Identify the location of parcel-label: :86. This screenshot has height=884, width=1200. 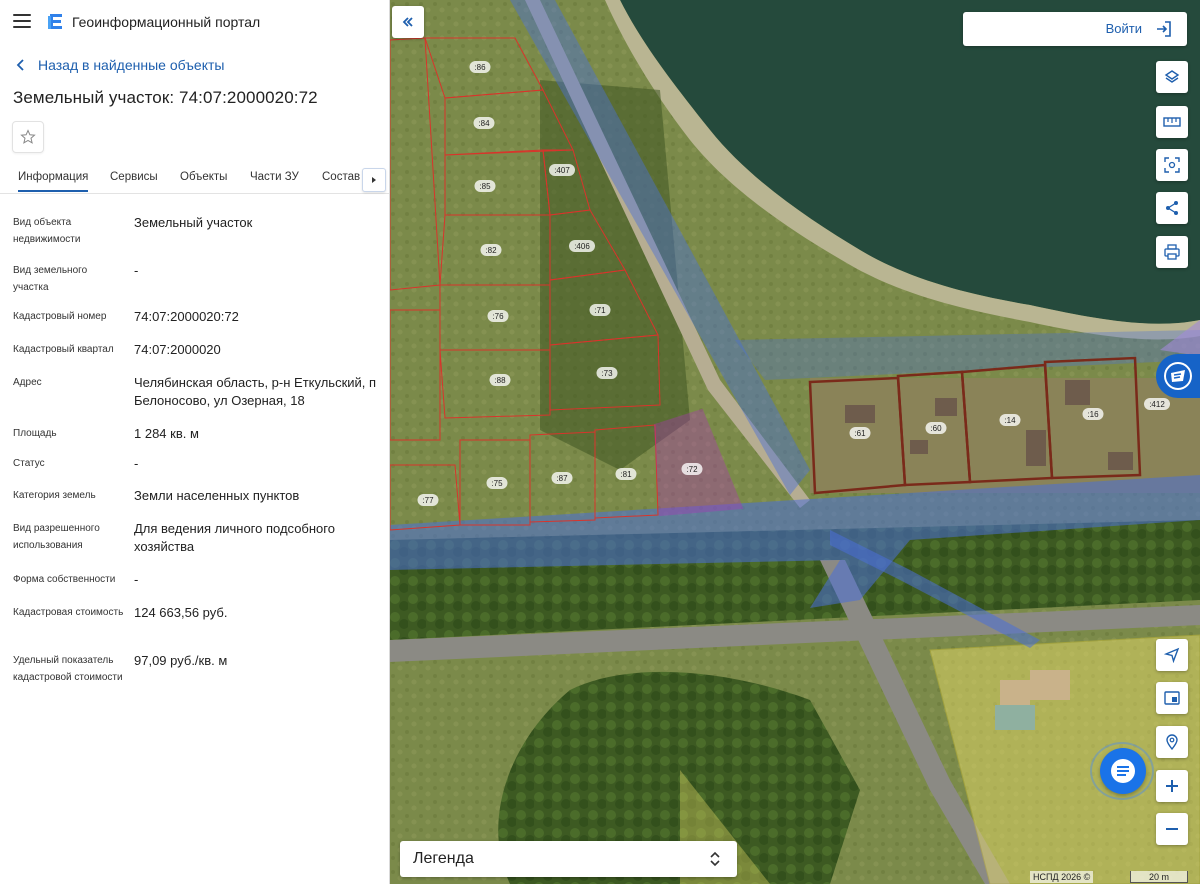
(480, 67).